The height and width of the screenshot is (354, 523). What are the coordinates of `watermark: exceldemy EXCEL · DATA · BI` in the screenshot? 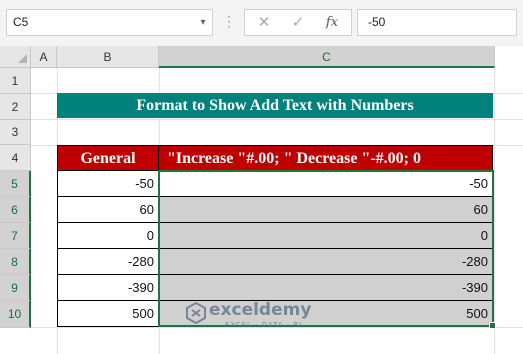 It's located at (260, 315).